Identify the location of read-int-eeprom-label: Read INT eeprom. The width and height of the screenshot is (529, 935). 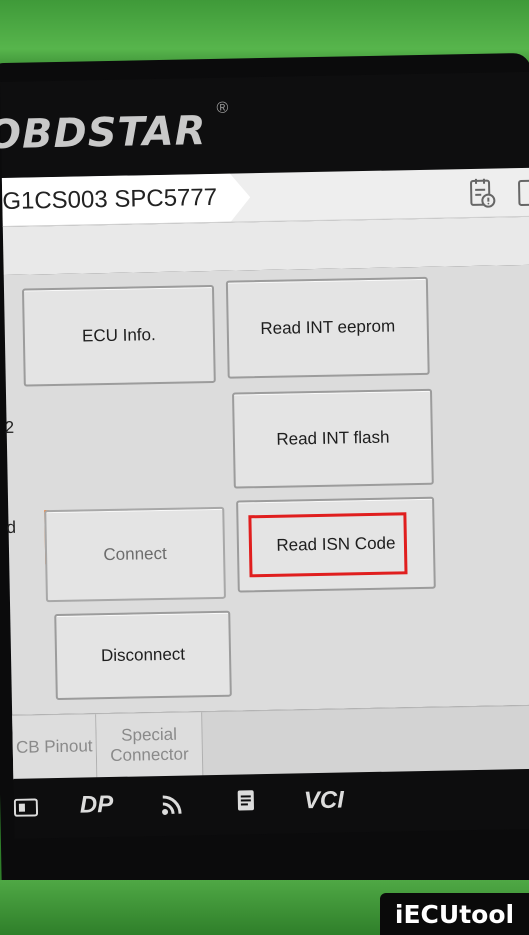
(328, 327).